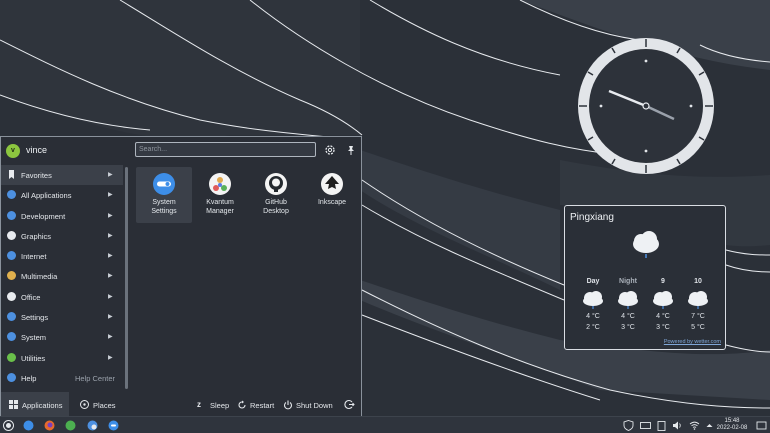 The image size is (770, 433). What do you see at coordinates (46, 196) in the screenshot?
I see `category-label: All Applications` at bounding box center [46, 196].